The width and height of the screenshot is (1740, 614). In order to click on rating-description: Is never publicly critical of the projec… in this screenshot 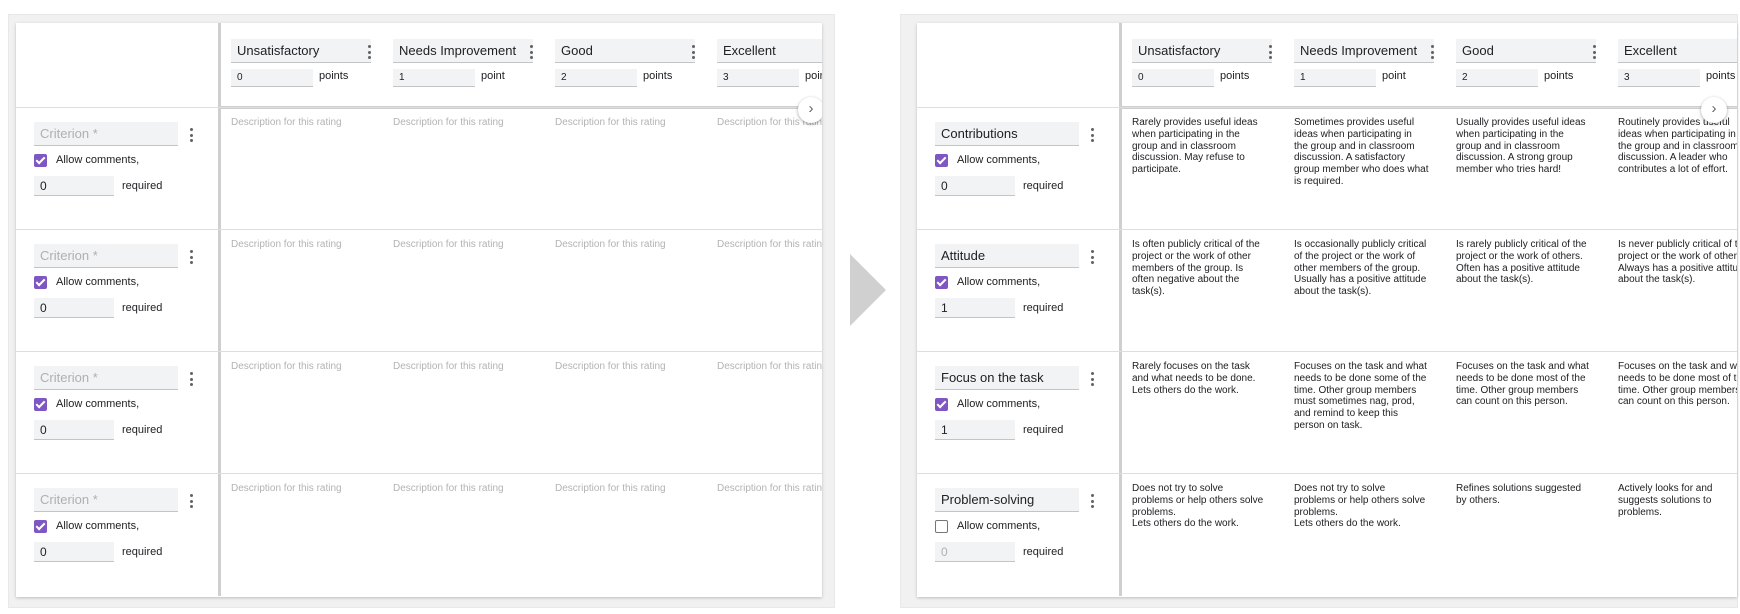, I will do `click(1677, 262)`.